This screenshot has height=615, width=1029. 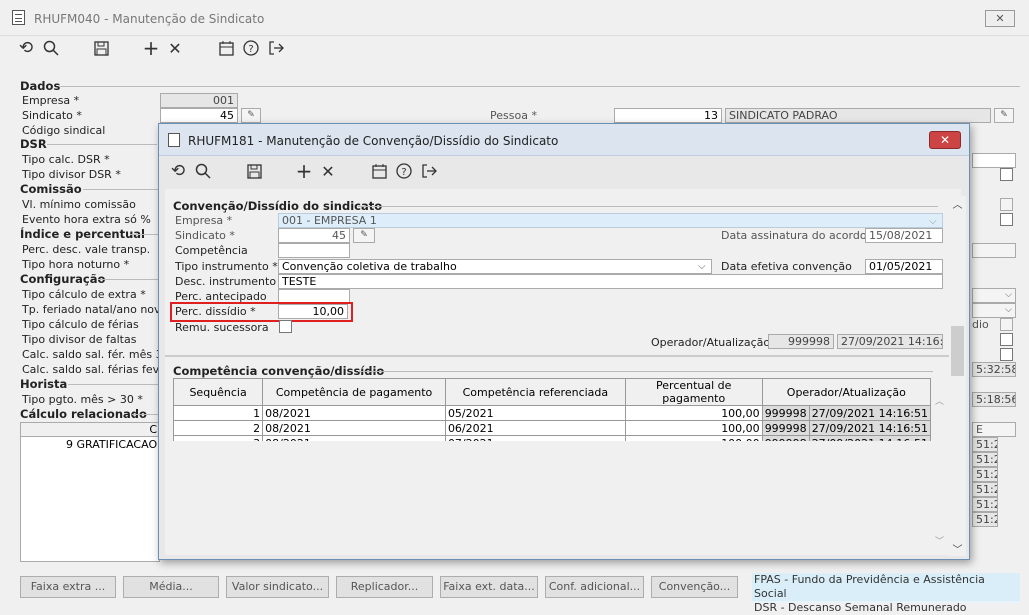 I want to click on modal-app-icon, so click(x=174, y=140).